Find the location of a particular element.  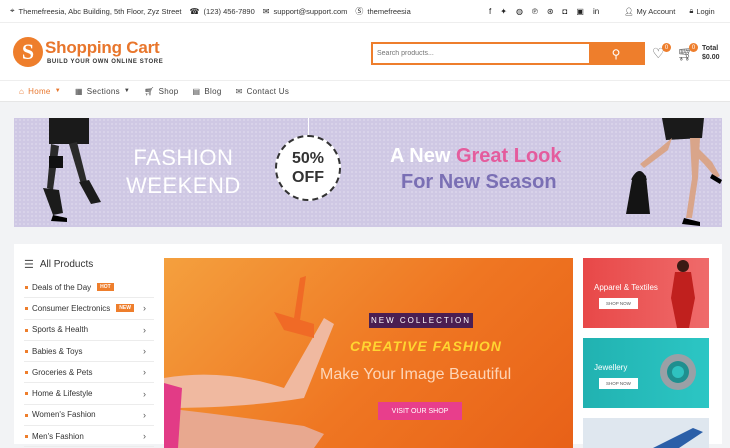

hero-eyebrow: NEW COLLECTION is located at coordinates (421, 320).